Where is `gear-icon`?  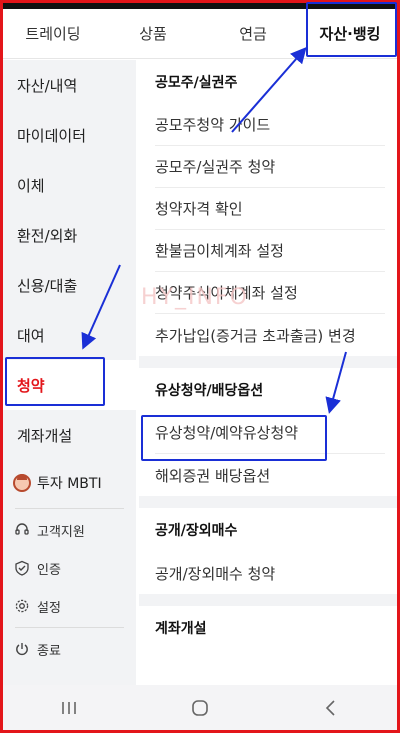
gear-icon is located at coordinates (22, 606).